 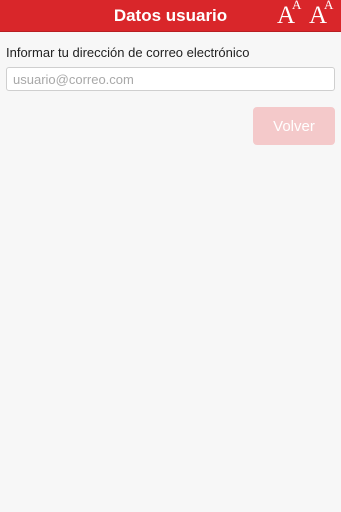 I want to click on back-button: Volver, so click(x=294, y=126).